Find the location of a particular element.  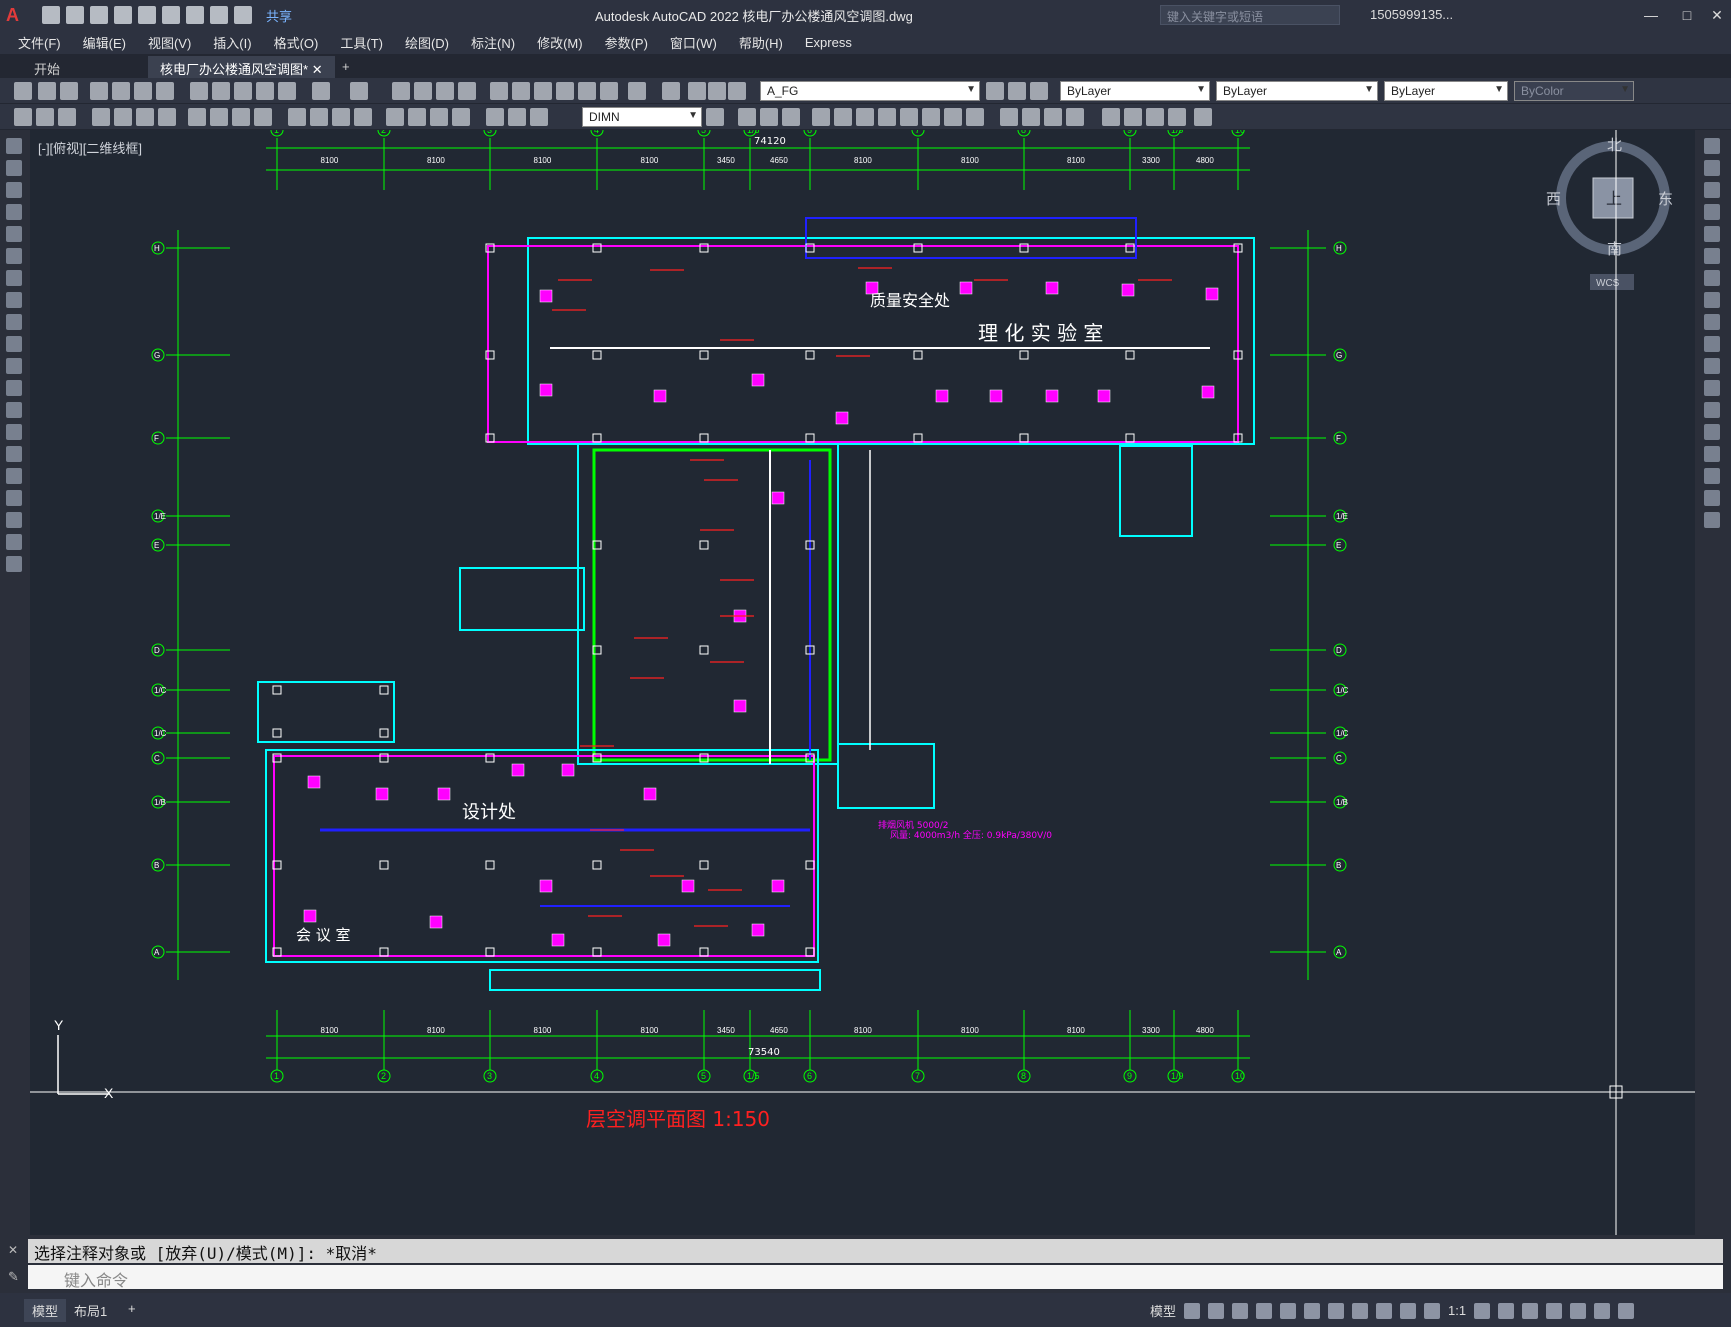

tab-start: 开始 is located at coordinates (47, 67).